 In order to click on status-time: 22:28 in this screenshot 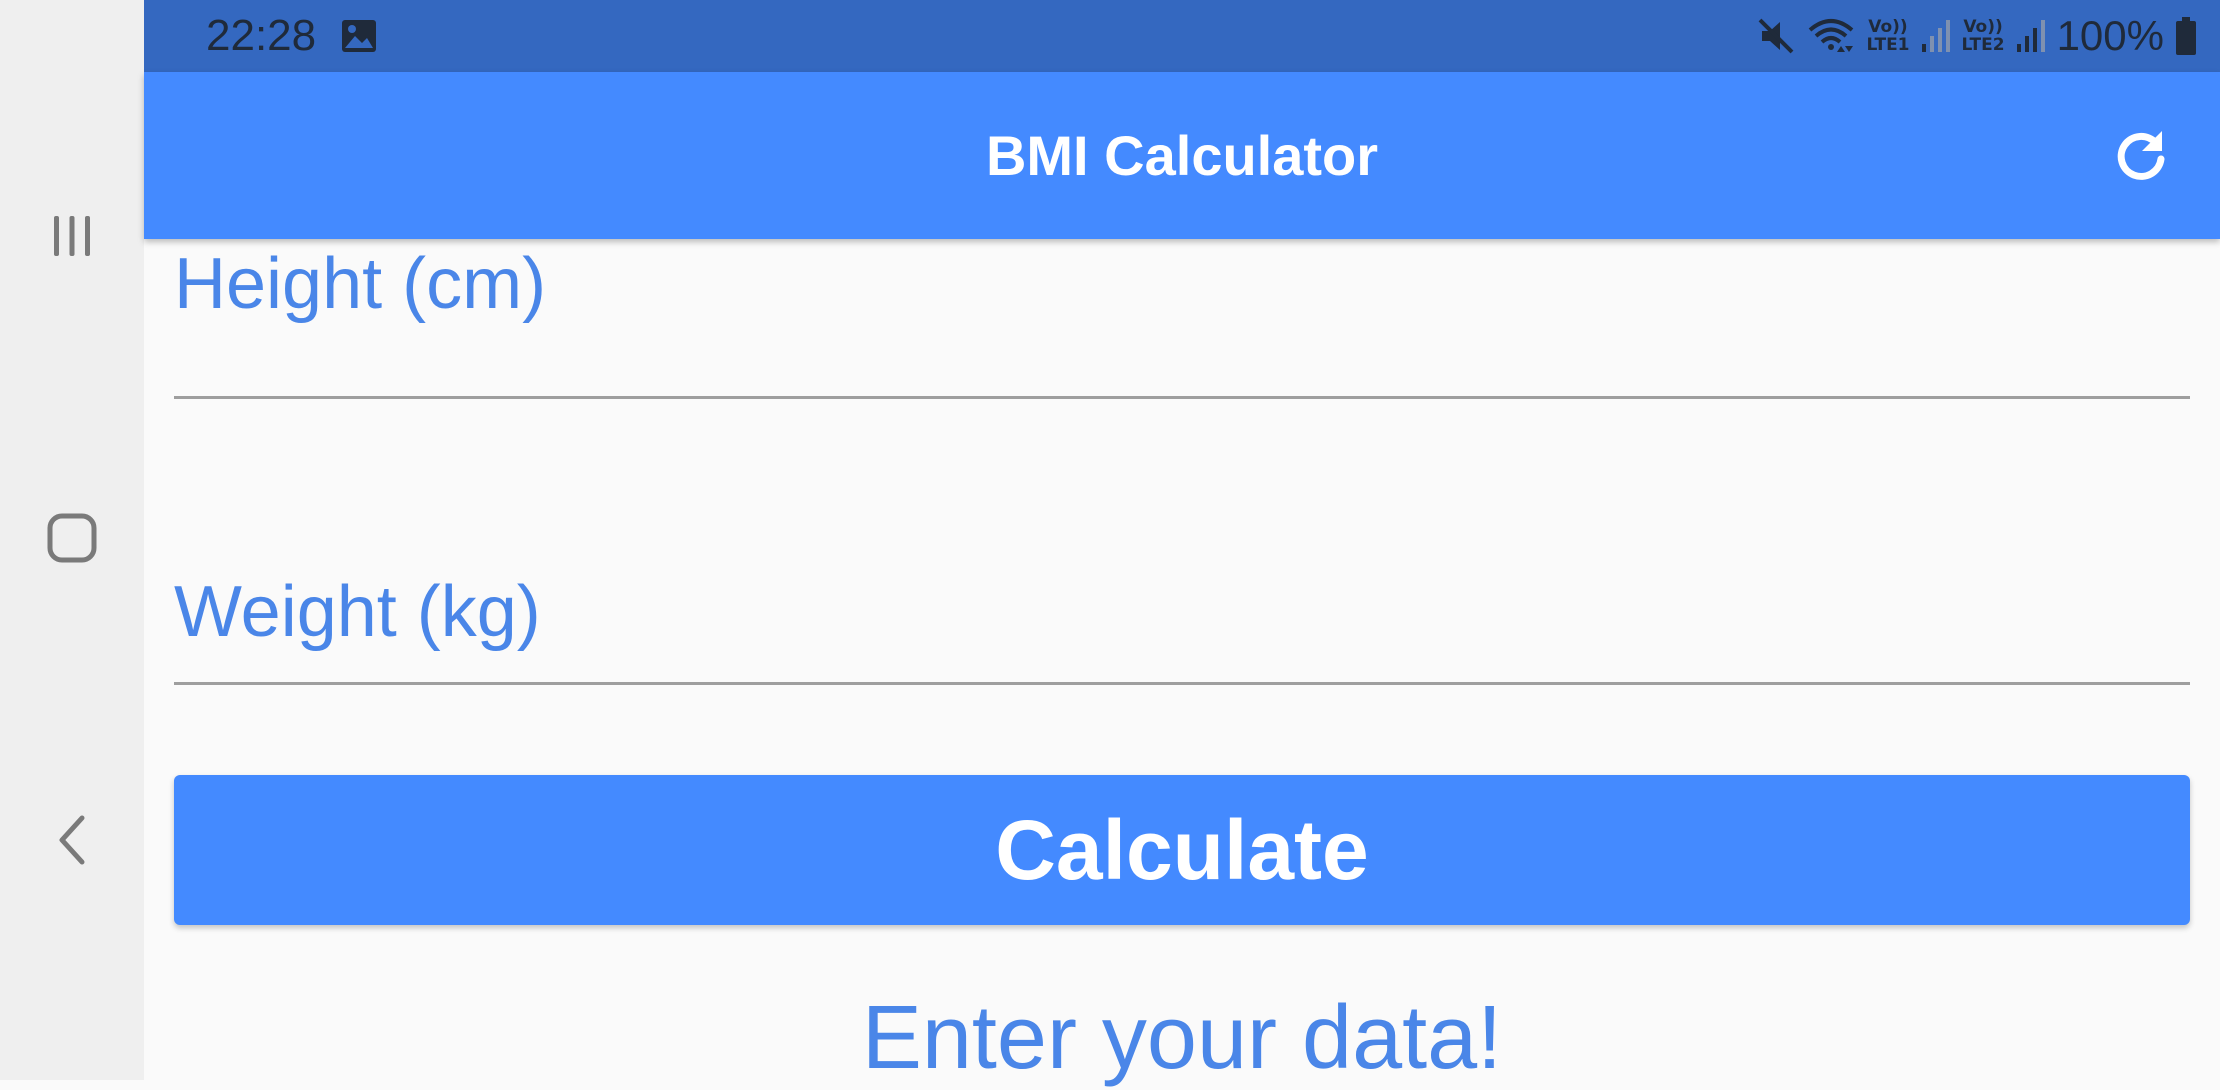, I will do `click(261, 35)`.